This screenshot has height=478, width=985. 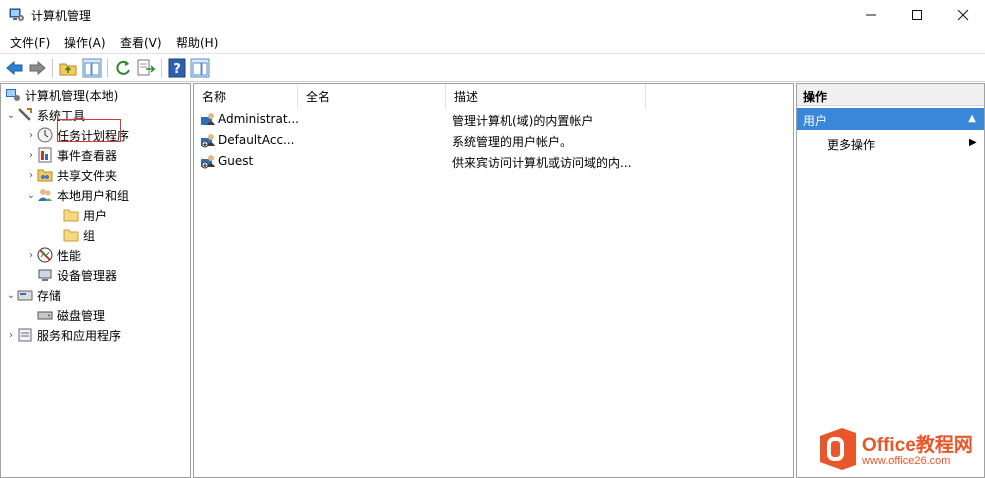 What do you see at coordinates (45, 135) in the screenshot?
I see `clock-icon` at bounding box center [45, 135].